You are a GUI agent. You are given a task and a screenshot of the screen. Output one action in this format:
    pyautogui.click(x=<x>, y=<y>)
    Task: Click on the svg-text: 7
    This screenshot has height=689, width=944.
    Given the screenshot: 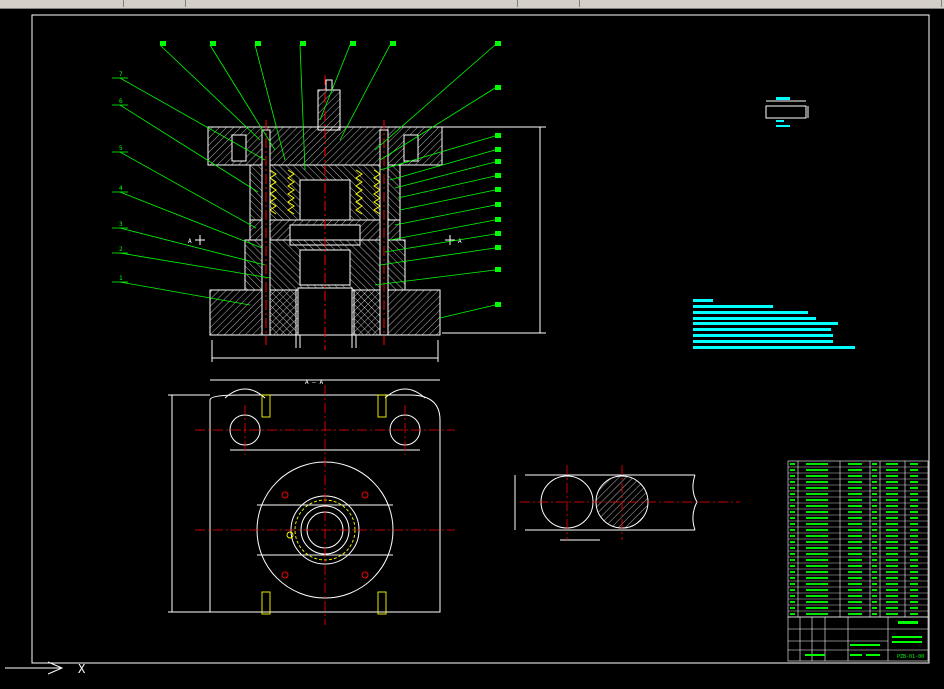 What is the action you would take?
    pyautogui.click(x=121, y=74)
    